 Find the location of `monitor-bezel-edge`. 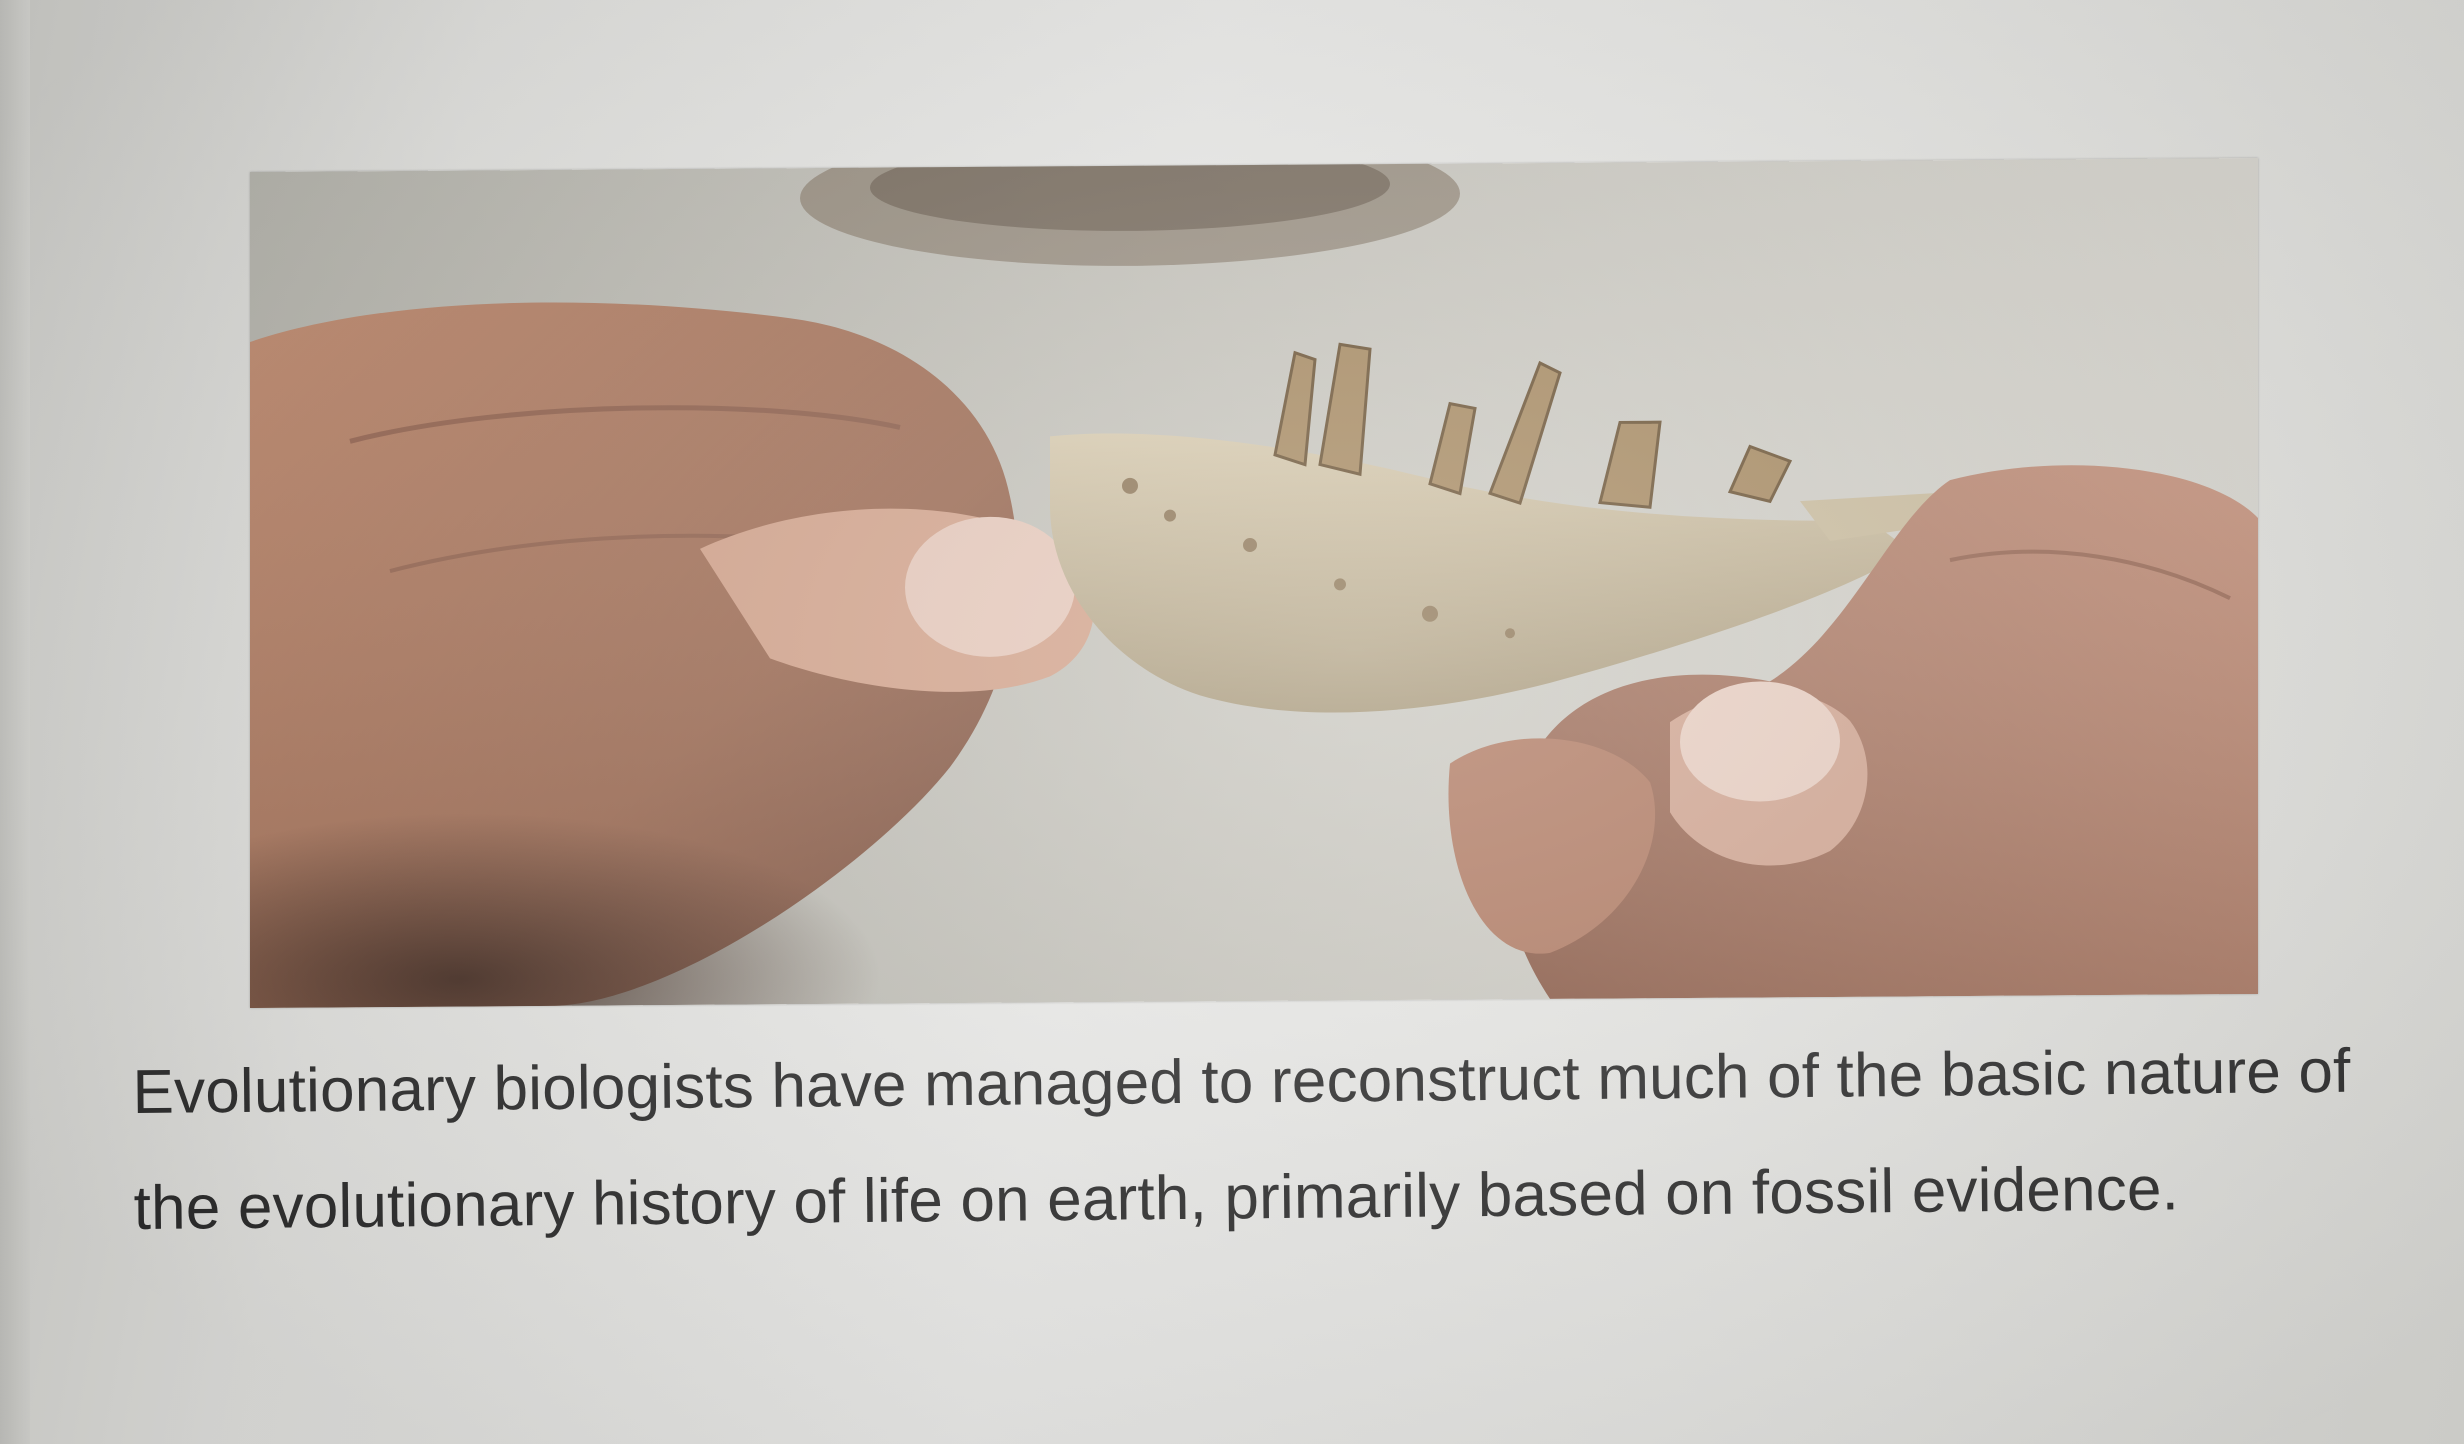

monitor-bezel-edge is located at coordinates (15, 722).